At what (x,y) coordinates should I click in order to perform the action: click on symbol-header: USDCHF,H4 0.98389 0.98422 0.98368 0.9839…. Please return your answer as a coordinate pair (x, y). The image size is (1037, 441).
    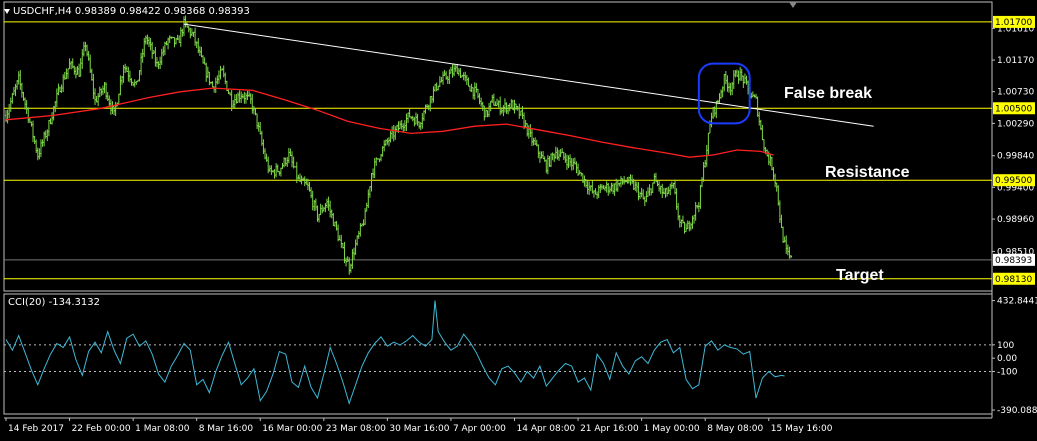
    Looking at the image, I should click on (127, 11).